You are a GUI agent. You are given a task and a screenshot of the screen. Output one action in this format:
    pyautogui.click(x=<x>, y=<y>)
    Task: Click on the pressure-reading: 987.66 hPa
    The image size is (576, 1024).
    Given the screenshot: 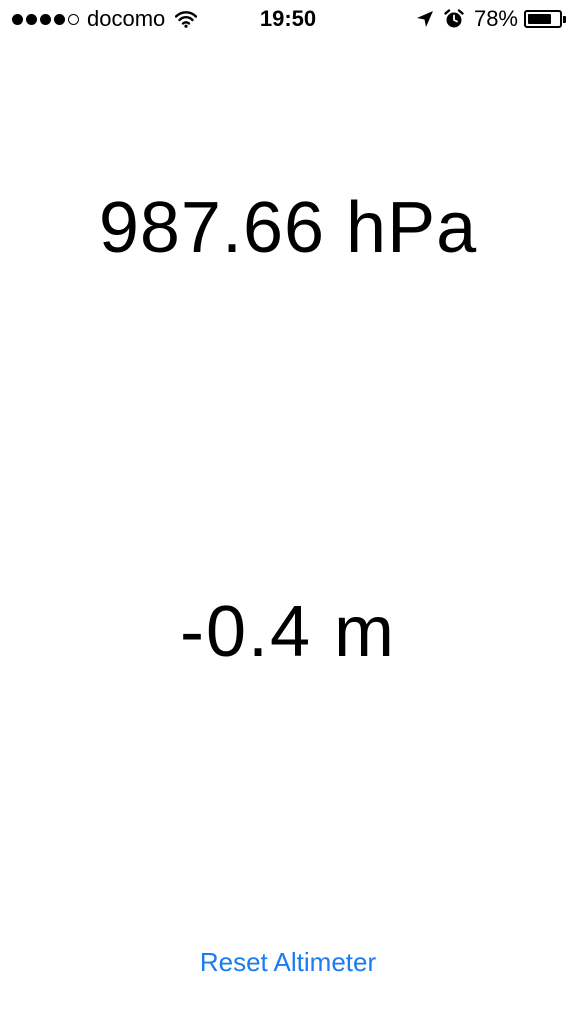 What is the action you would take?
    pyautogui.click(x=288, y=228)
    